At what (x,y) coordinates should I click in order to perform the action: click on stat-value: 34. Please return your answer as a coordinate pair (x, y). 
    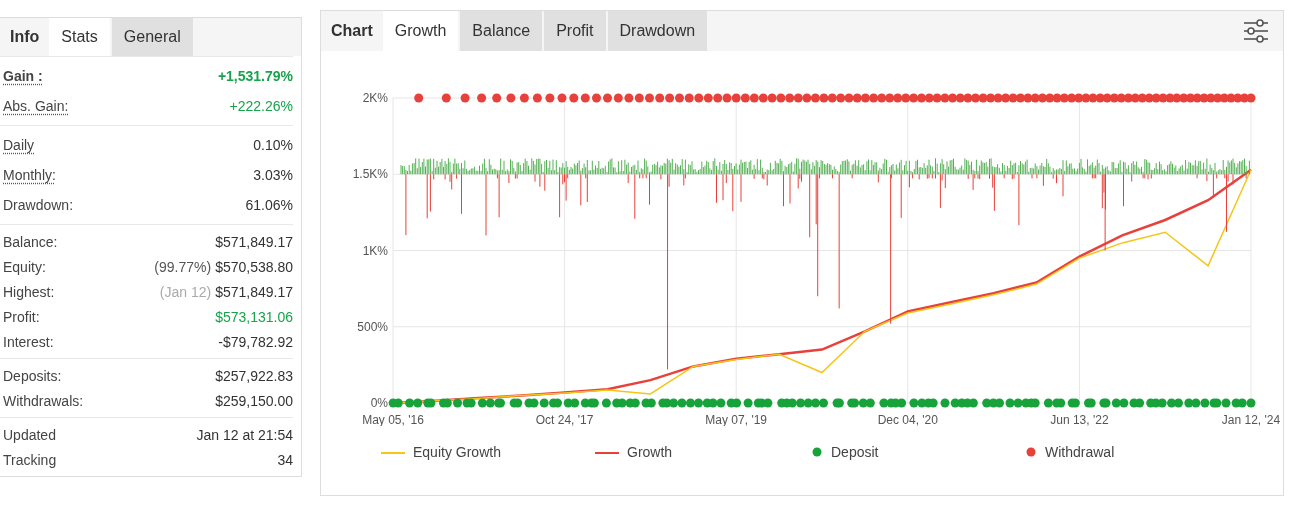
    Looking at the image, I should click on (285, 459).